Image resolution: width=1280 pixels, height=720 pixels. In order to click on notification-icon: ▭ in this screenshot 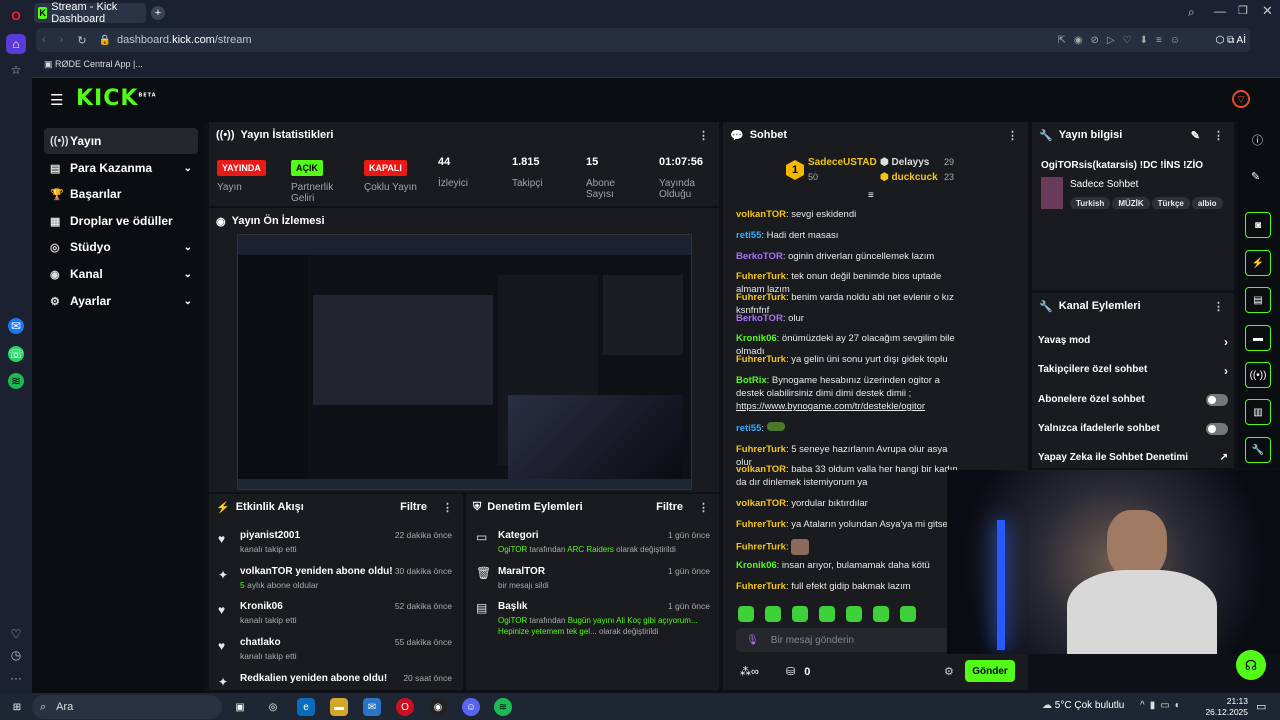, I will do `click(1261, 706)`.